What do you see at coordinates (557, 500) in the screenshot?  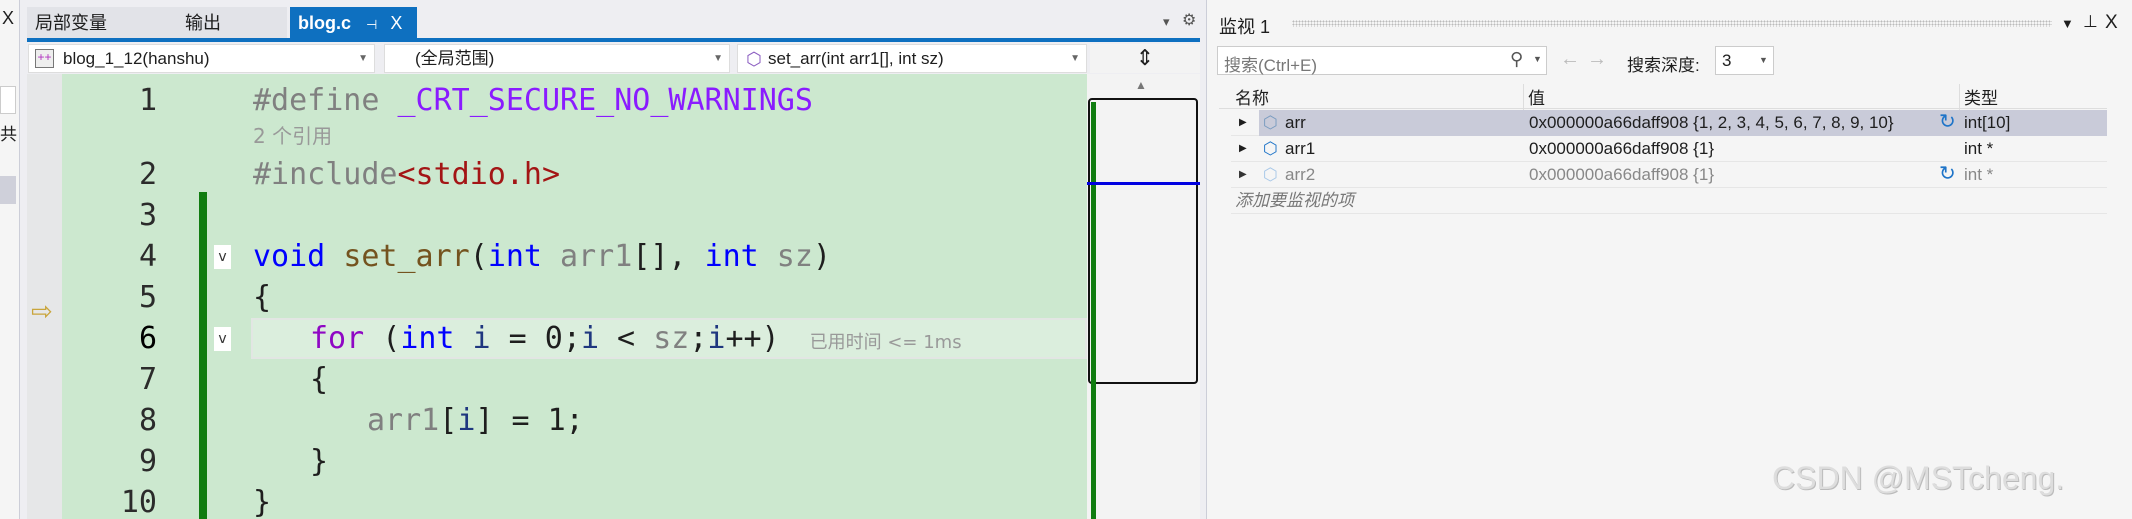 I see `code-line: 10}` at bounding box center [557, 500].